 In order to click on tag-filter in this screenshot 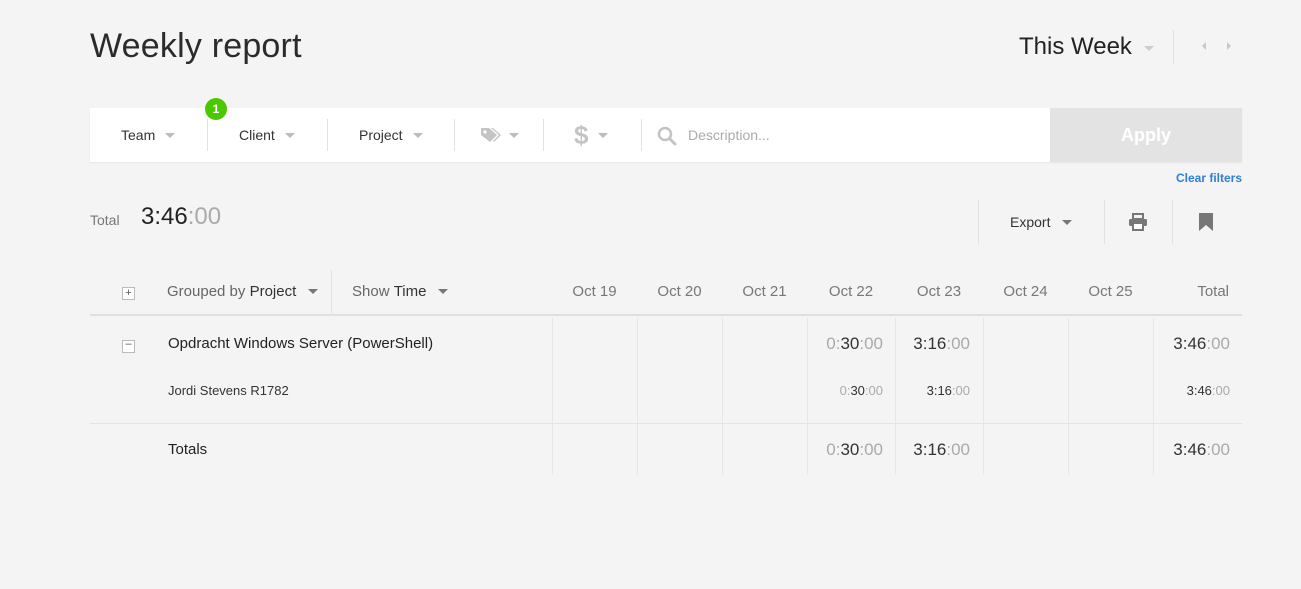, I will do `click(499, 135)`.